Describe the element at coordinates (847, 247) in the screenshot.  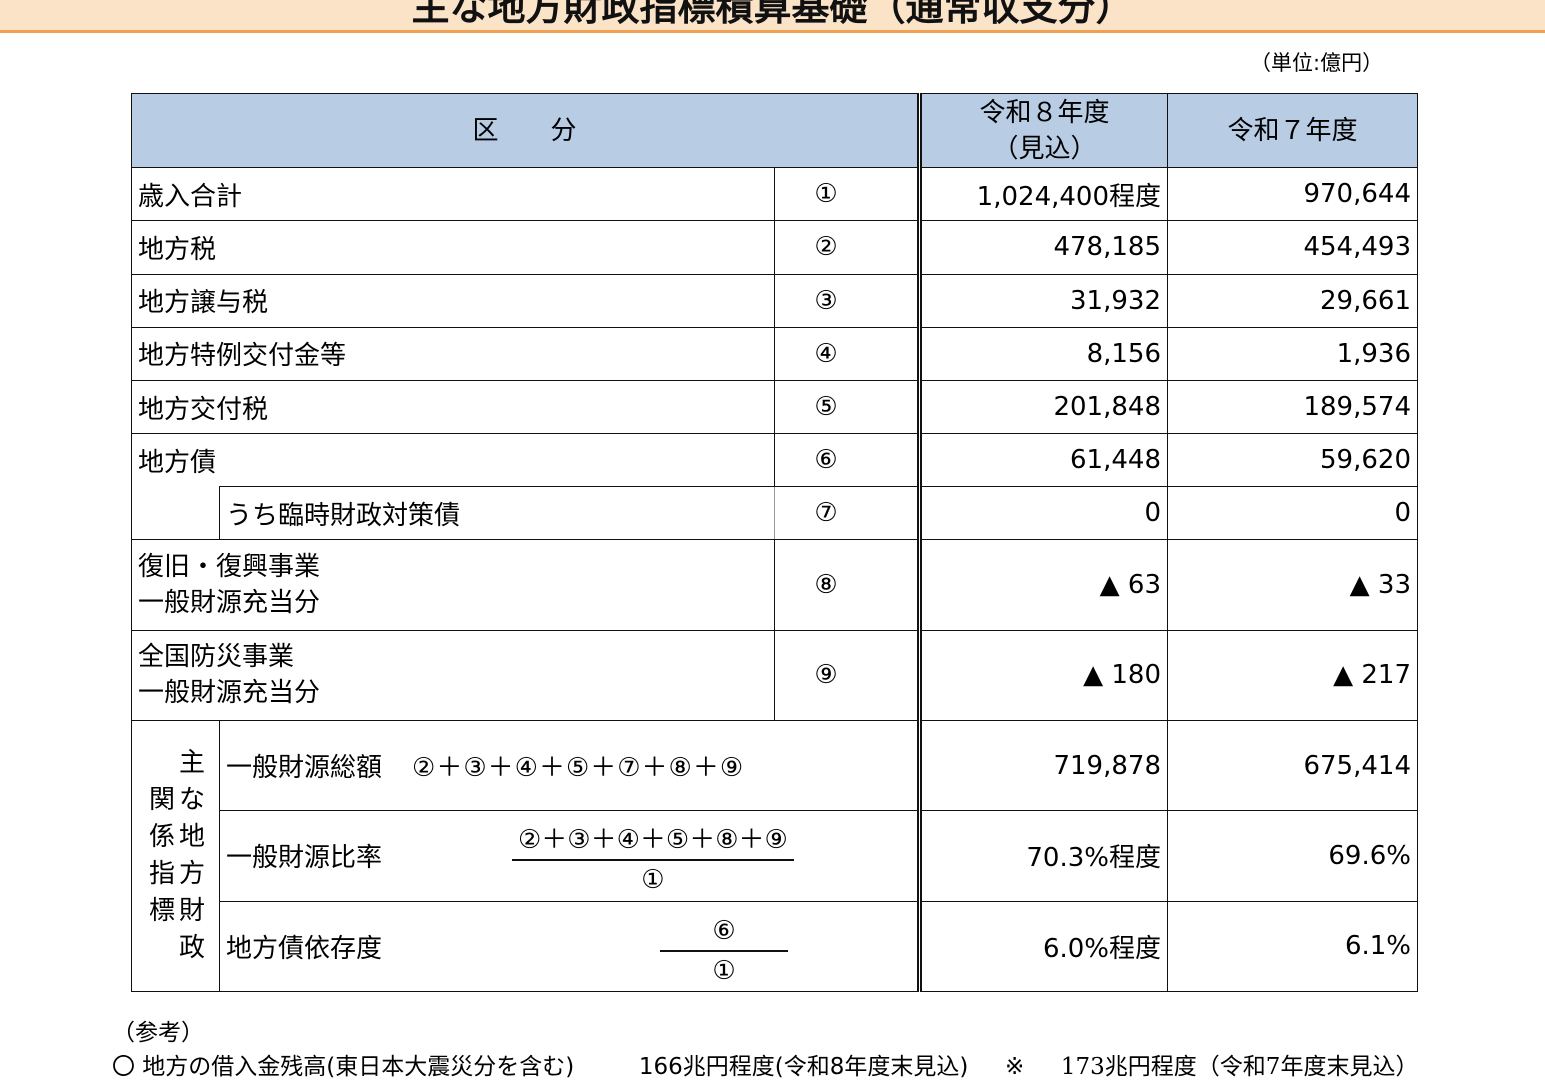
I see `row-circle: ②` at that location.